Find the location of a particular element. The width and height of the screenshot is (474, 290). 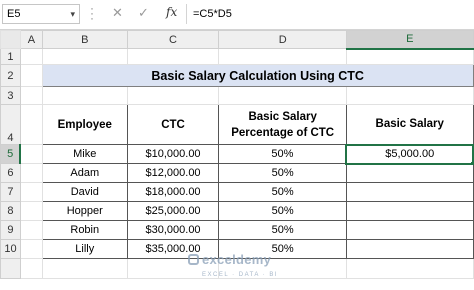

chevron-down-icon: ▾ is located at coordinates (72, 14).